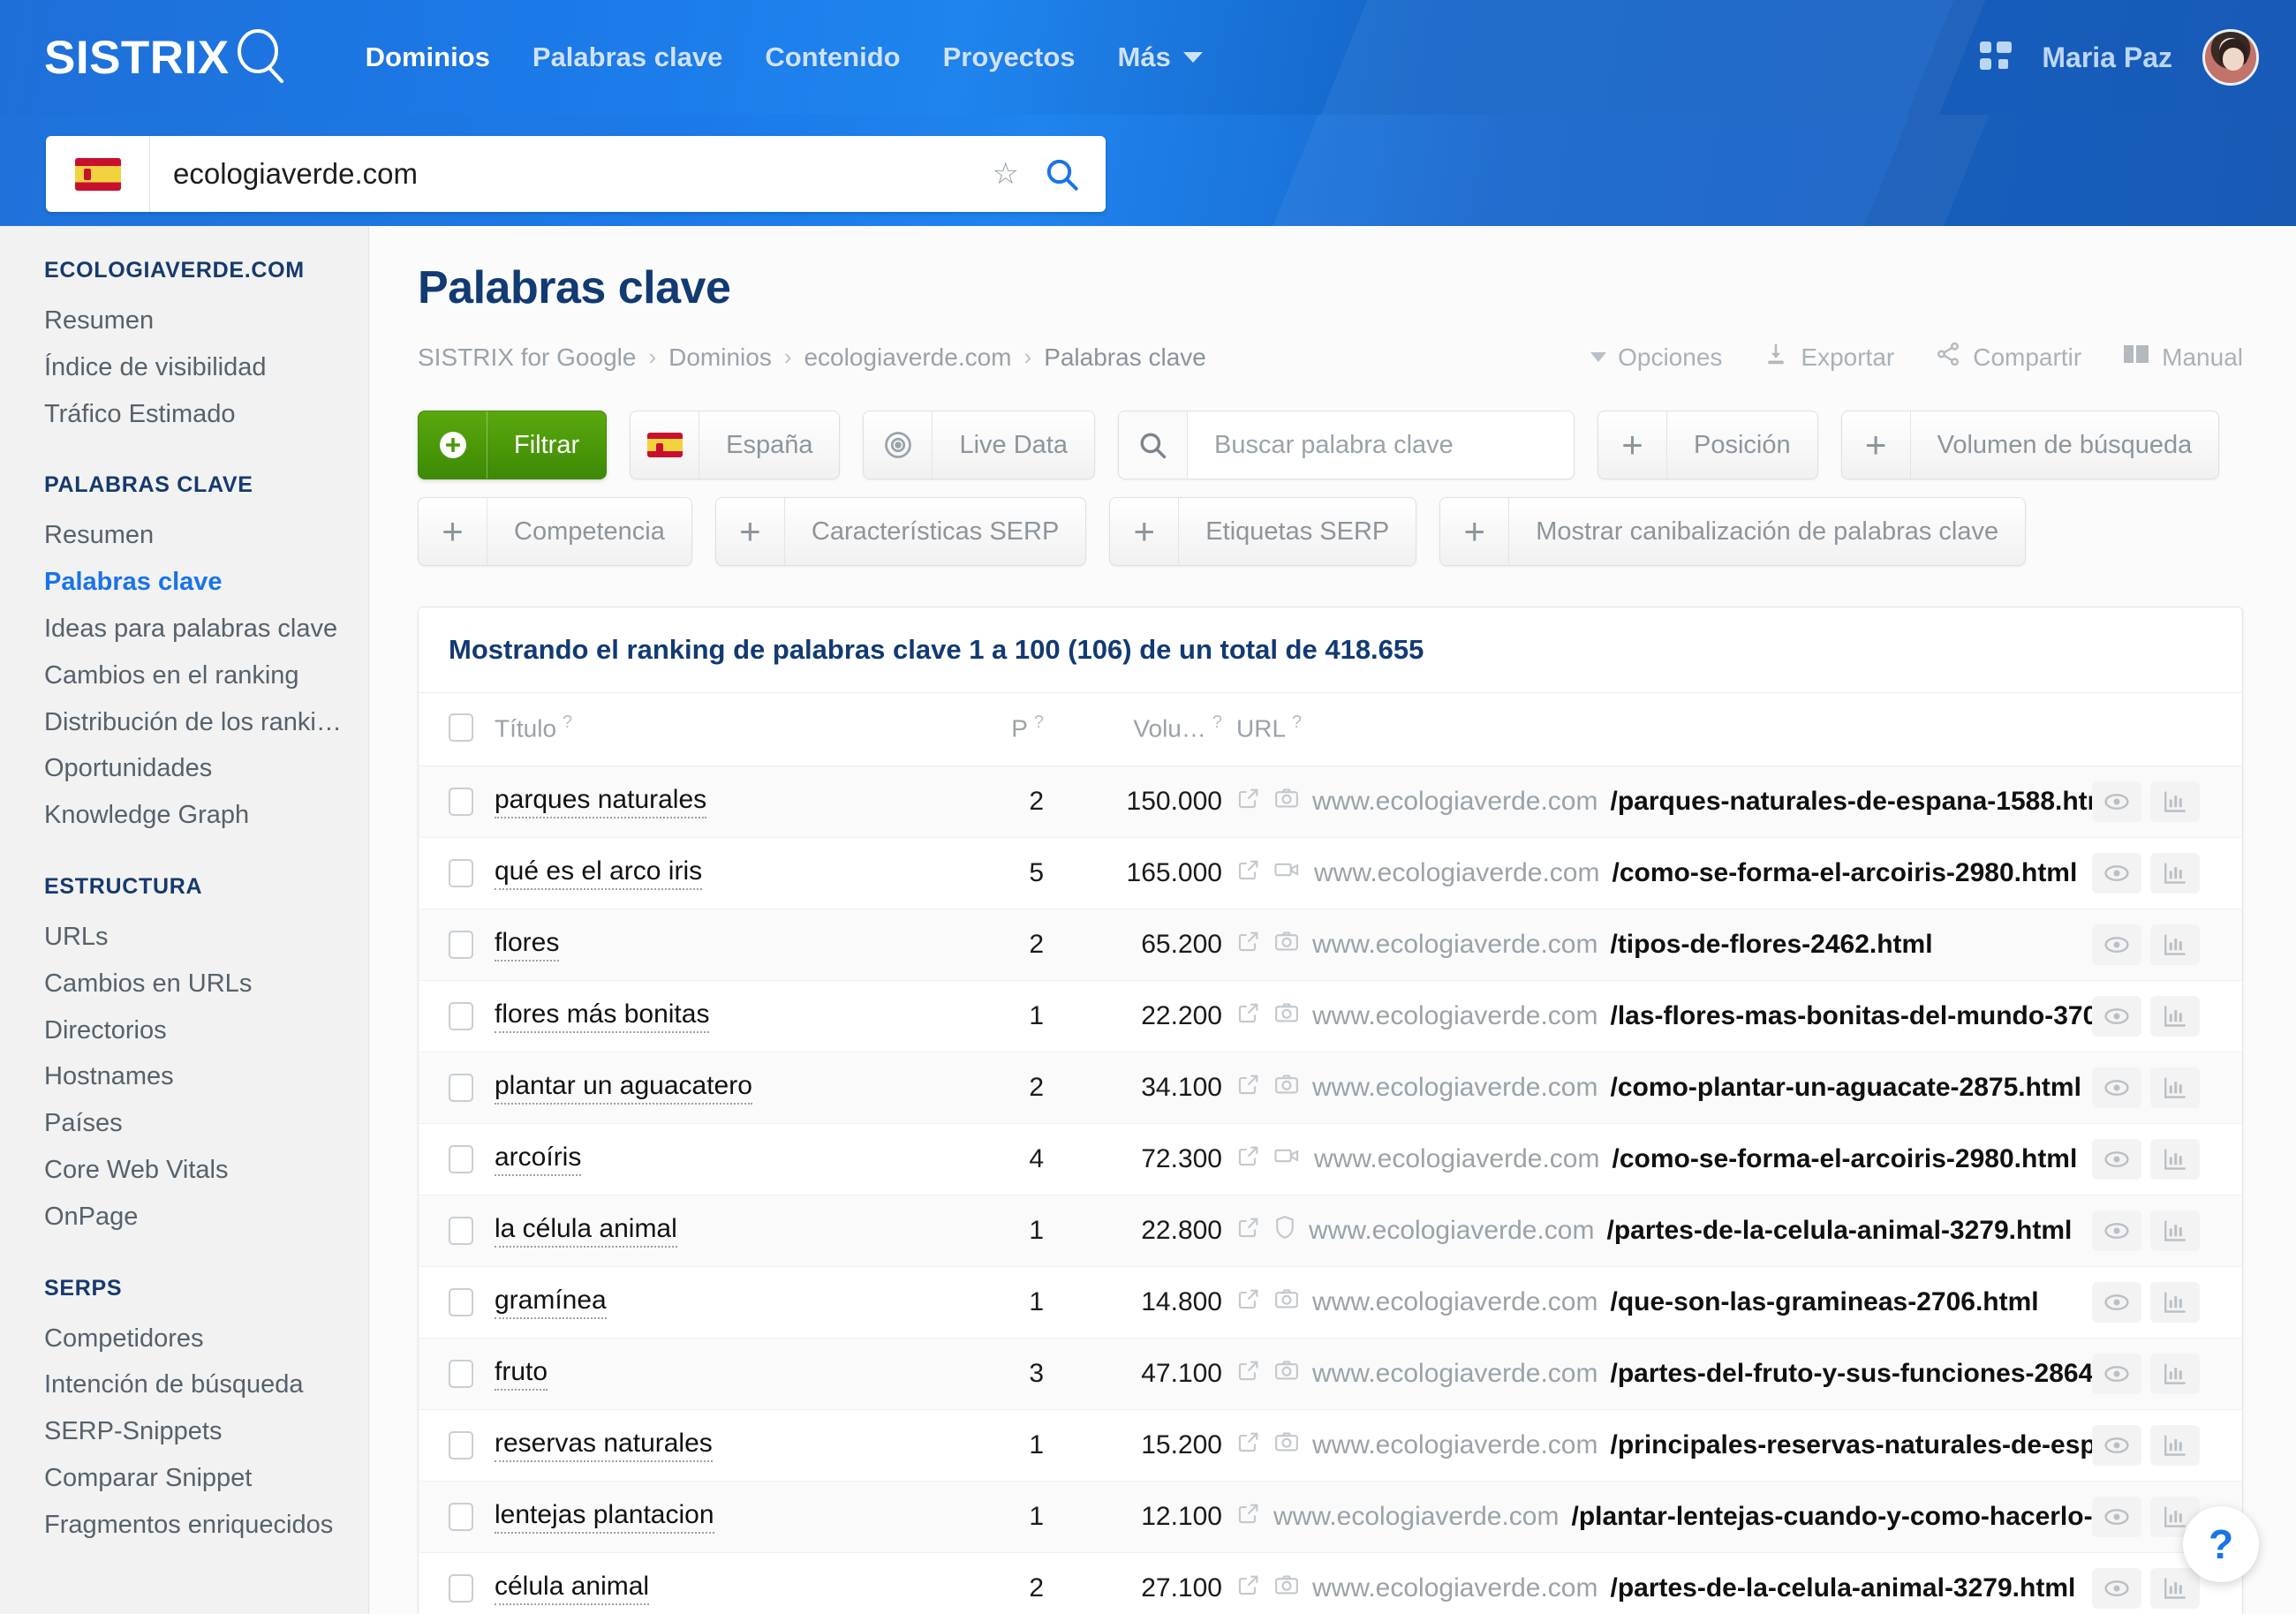 The width and height of the screenshot is (2296, 1614). I want to click on keyword-link: flores más bonitas, so click(603, 1016).